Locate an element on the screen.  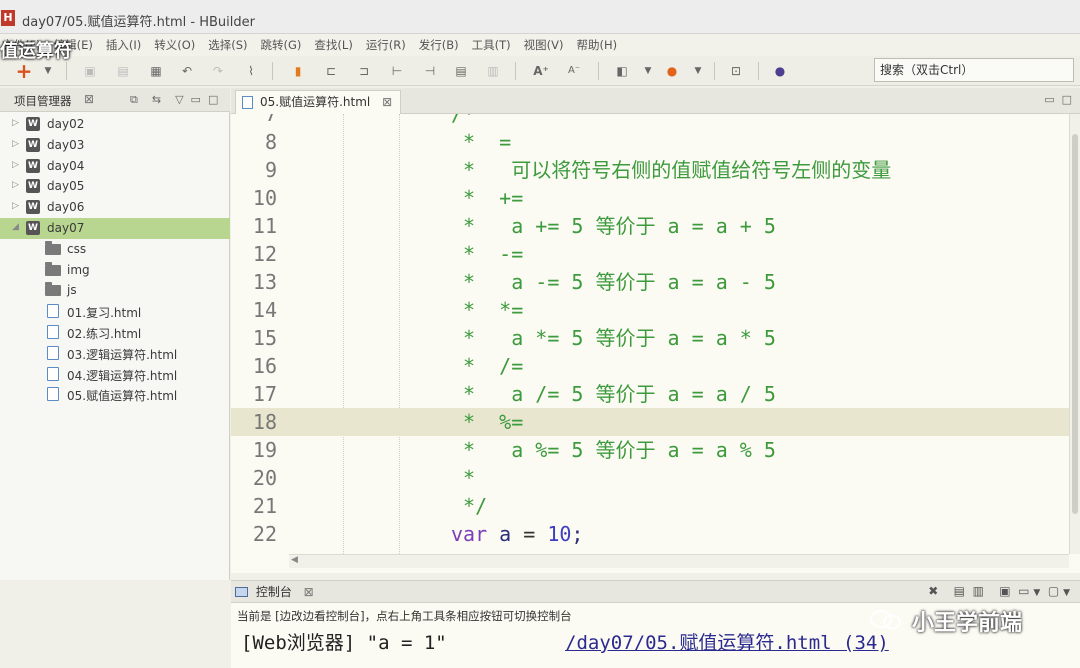
vertical-scrollbar is located at coordinates (1074, 334).